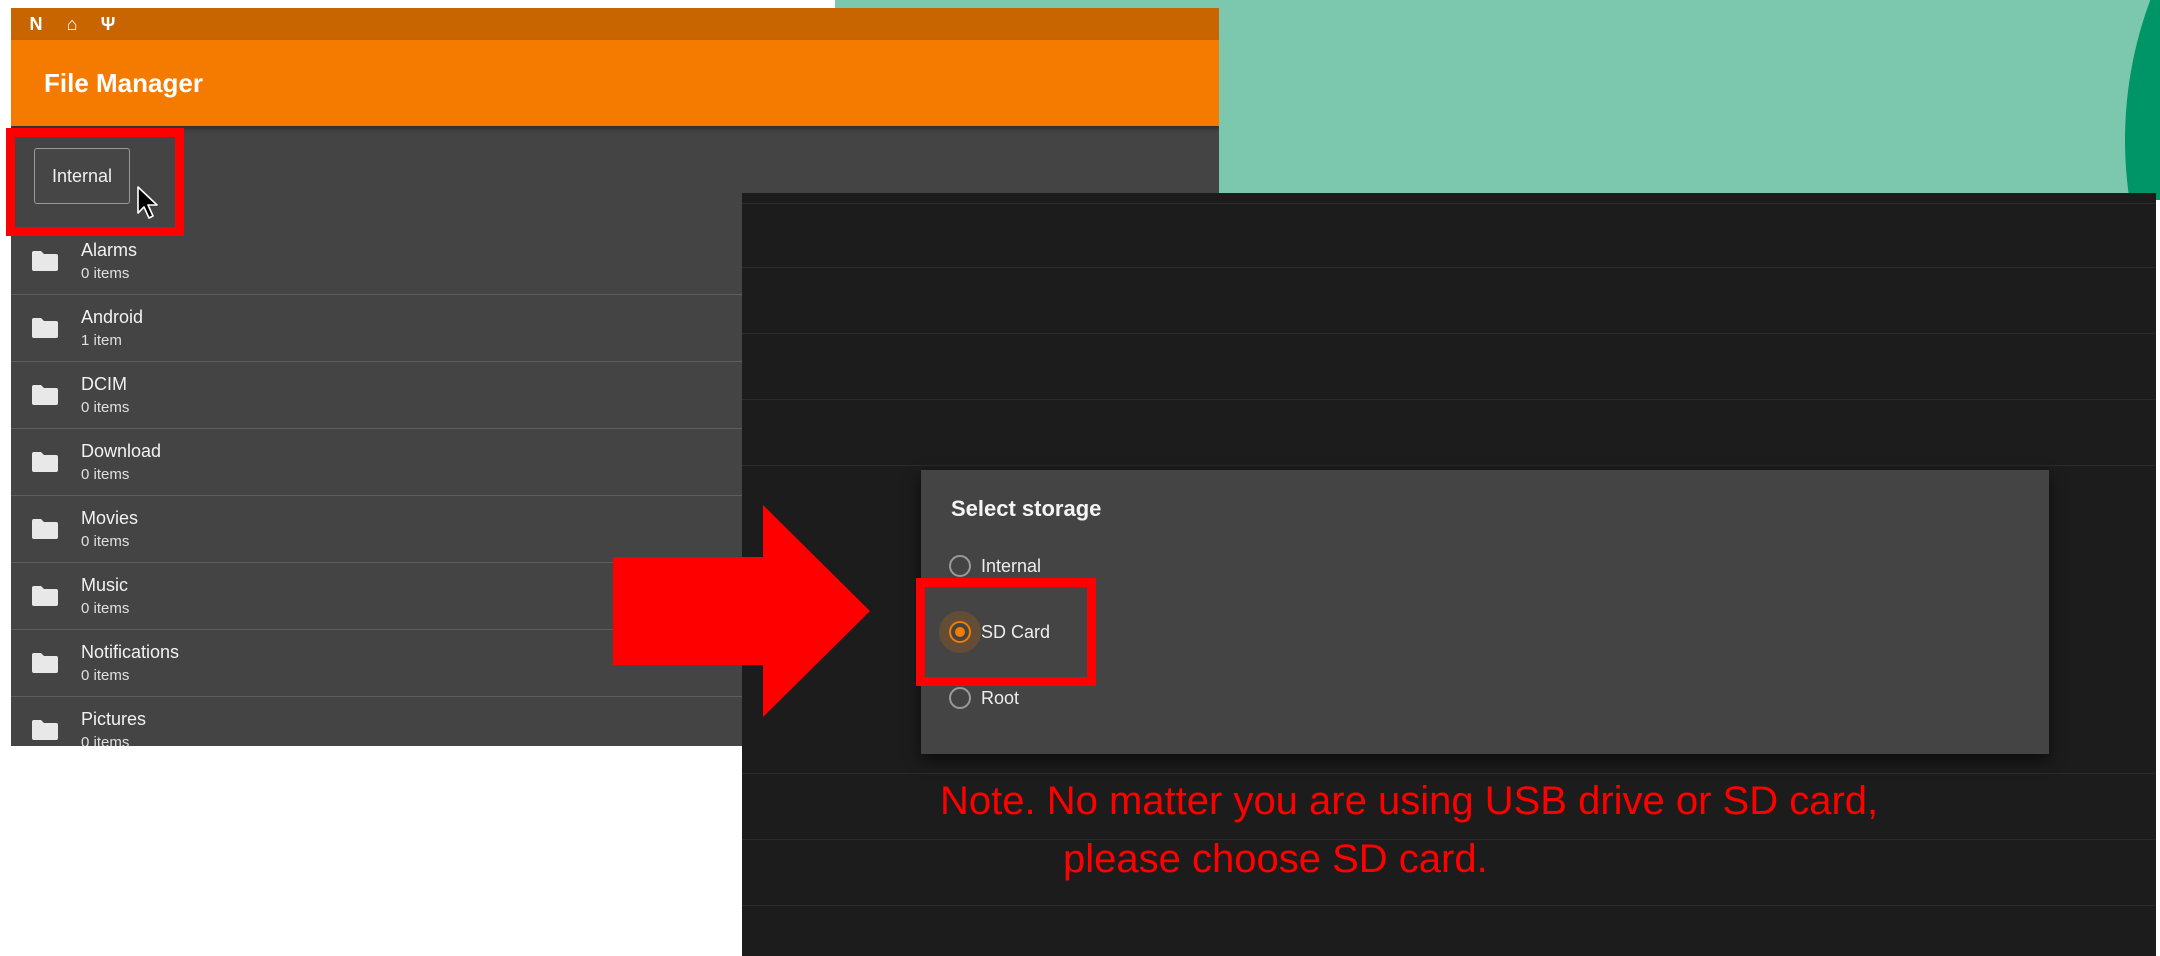  I want to click on option-label: Root, so click(1000, 697).